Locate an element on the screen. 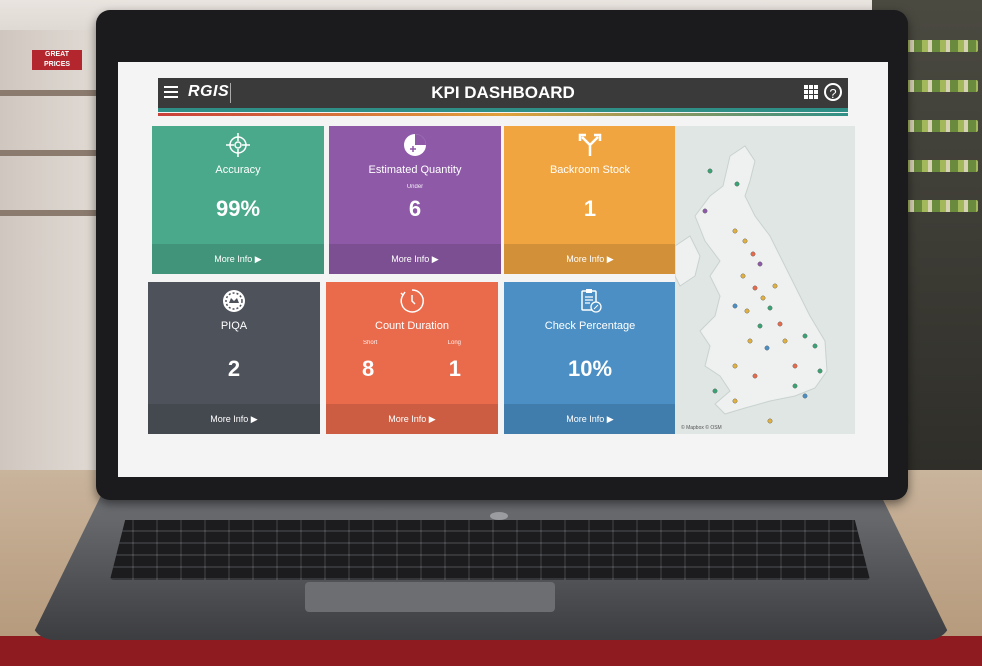  tile-value: 6 is located at coordinates (415, 208).